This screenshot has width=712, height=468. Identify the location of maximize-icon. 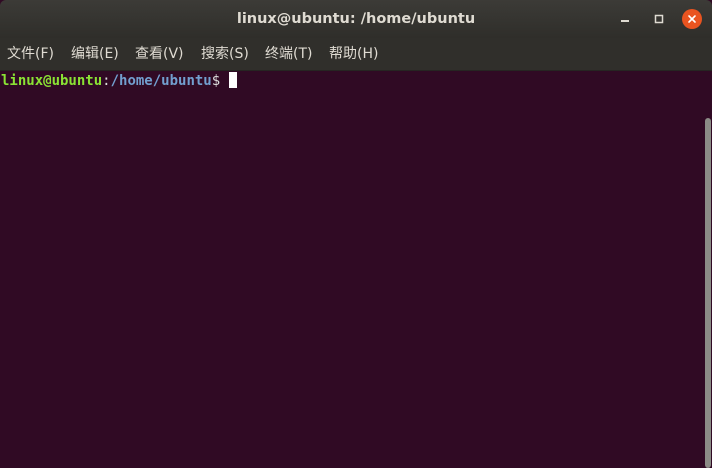
(659, 19).